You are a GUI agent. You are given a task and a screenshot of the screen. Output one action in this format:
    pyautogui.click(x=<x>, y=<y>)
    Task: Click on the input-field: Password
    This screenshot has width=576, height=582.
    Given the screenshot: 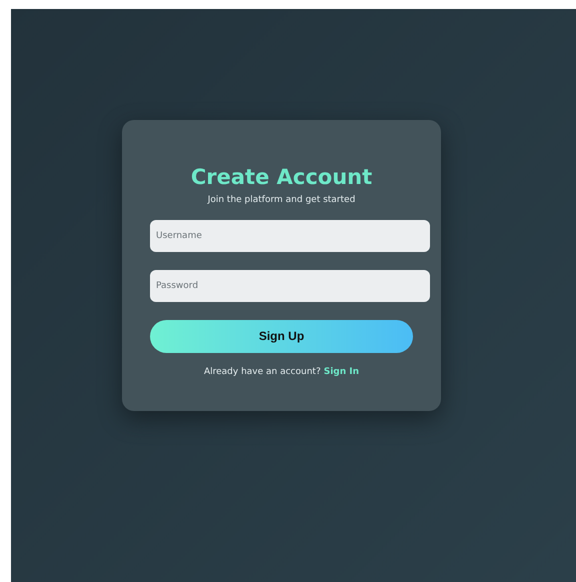 What is the action you would take?
    pyautogui.click(x=290, y=286)
    